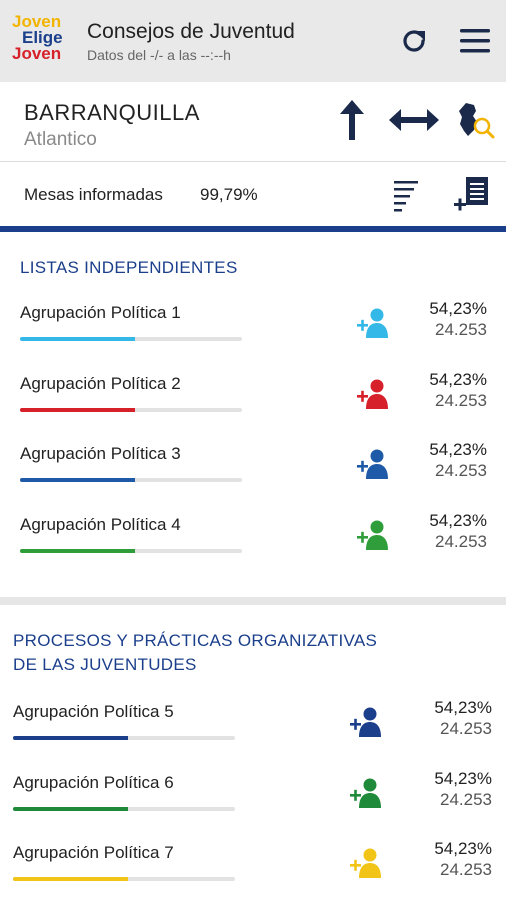 This screenshot has width=506, height=900. What do you see at coordinates (253, 229) in the screenshot?
I see `section-divider` at bounding box center [253, 229].